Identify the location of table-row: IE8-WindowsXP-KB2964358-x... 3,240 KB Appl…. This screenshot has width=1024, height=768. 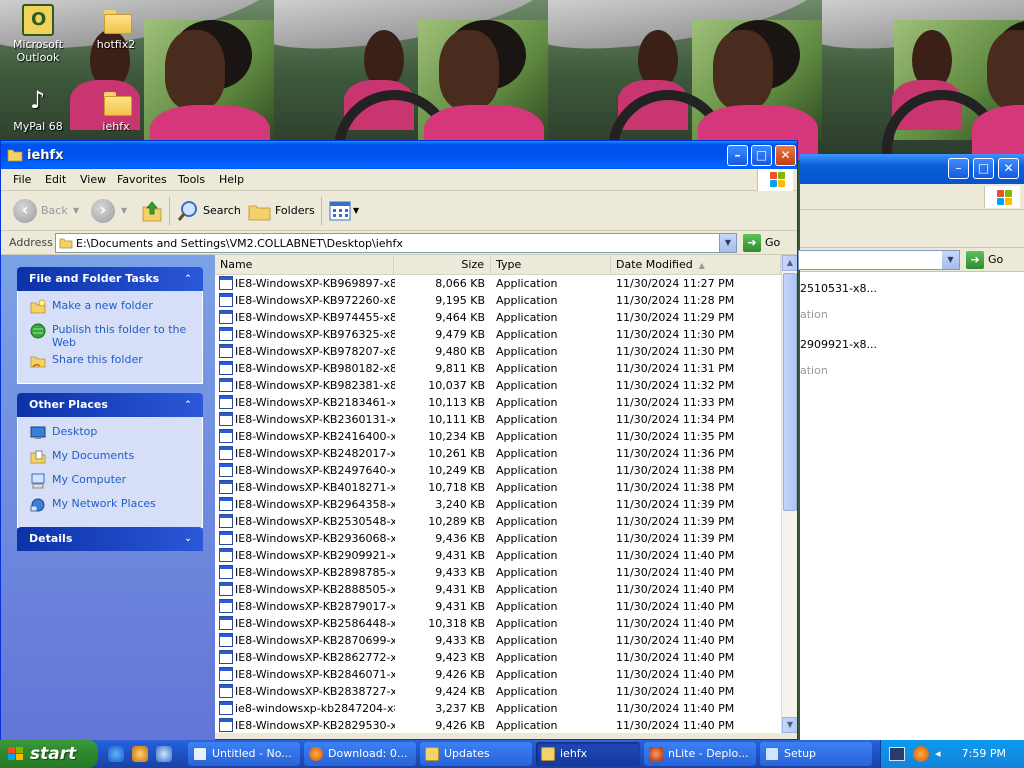
(498, 504).